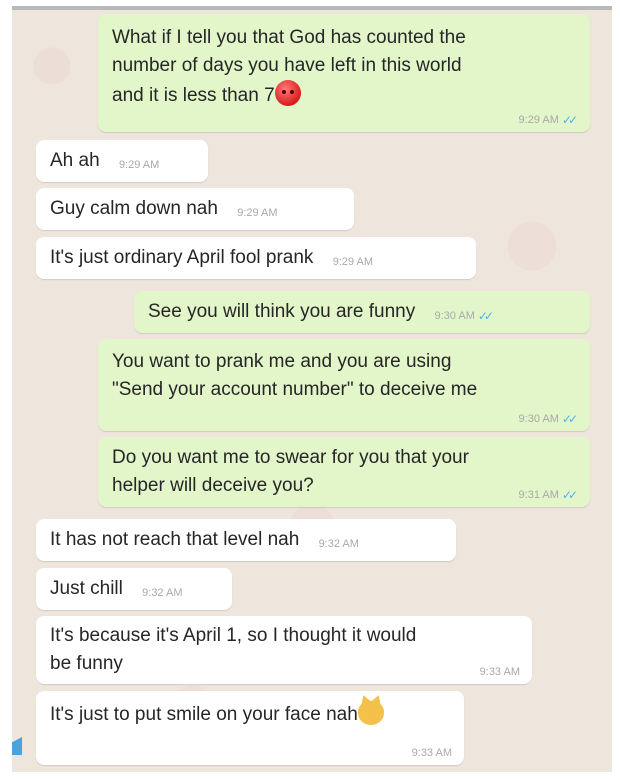  What do you see at coordinates (204, 714) in the screenshot?
I see `message-text: It's just to put smile on your face nah` at bounding box center [204, 714].